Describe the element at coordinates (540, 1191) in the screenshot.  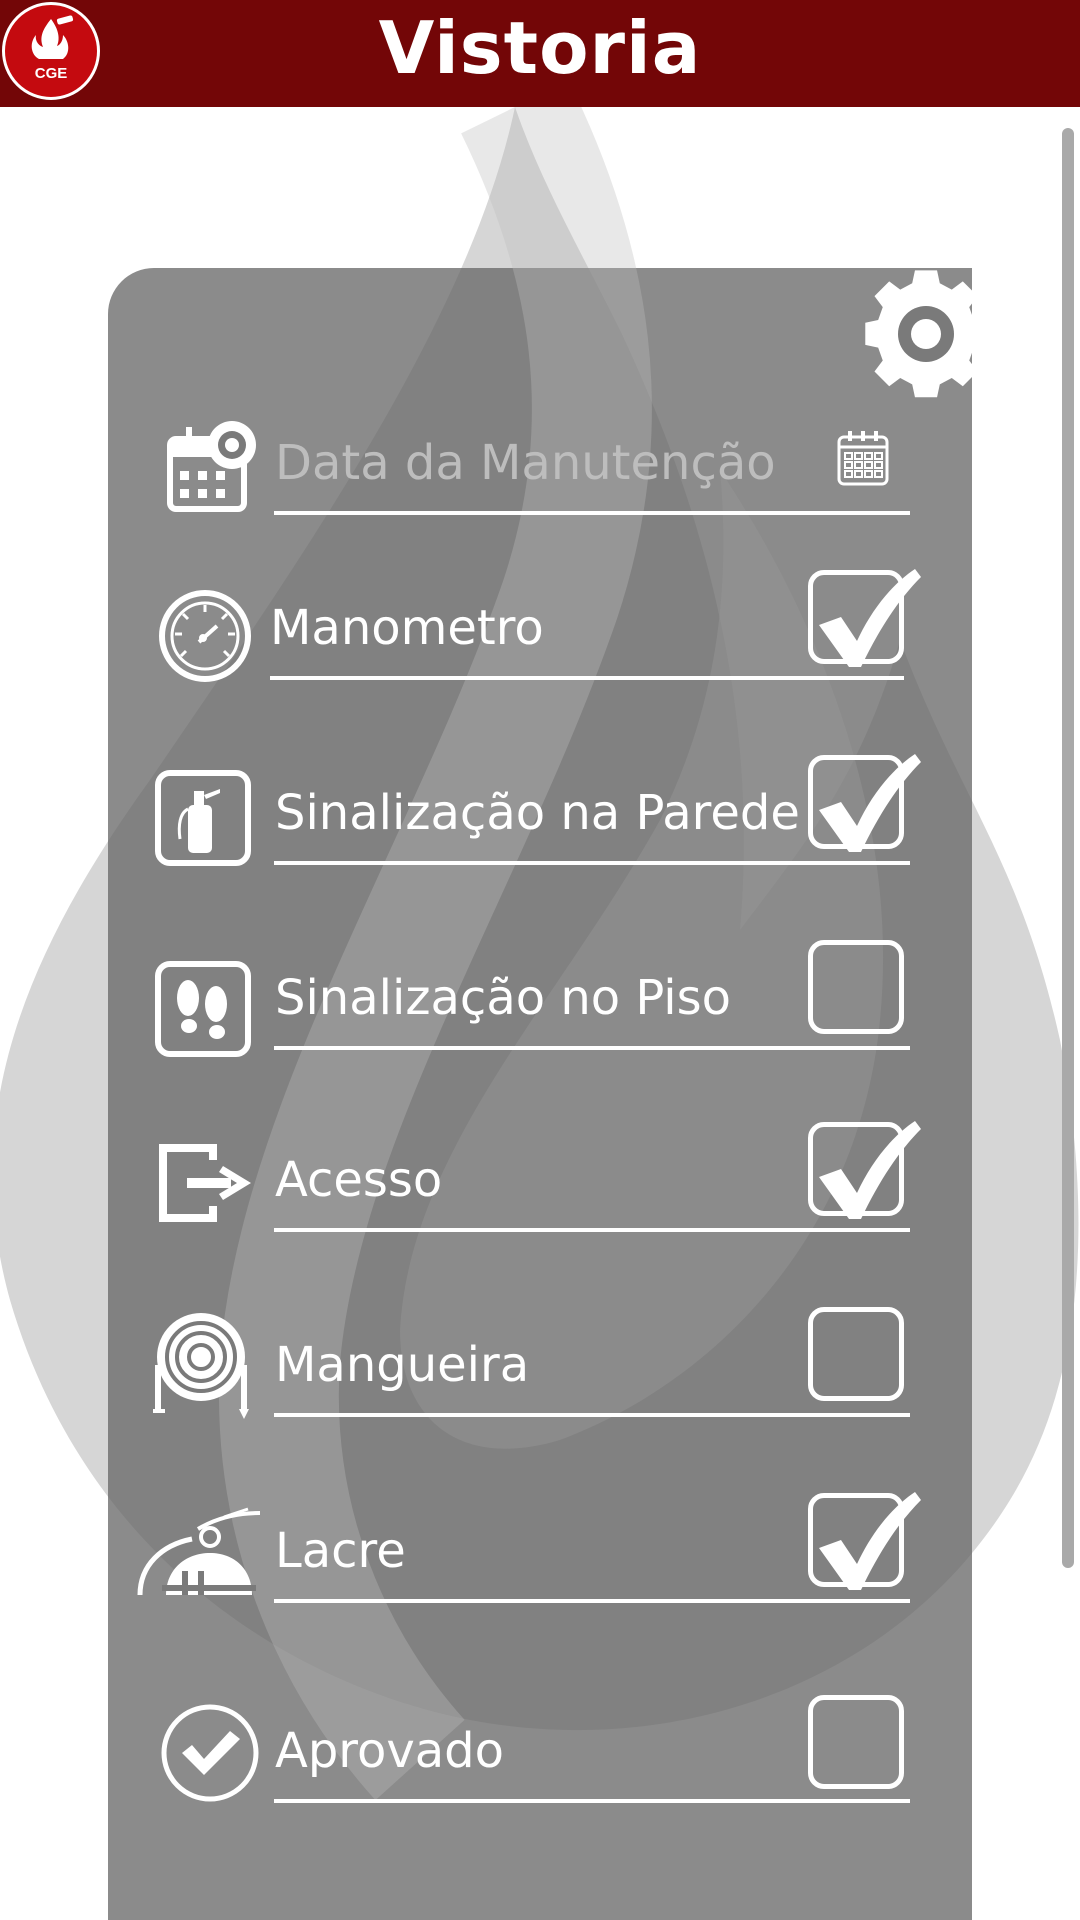
I see `checklist-item-access: Acesso` at that location.